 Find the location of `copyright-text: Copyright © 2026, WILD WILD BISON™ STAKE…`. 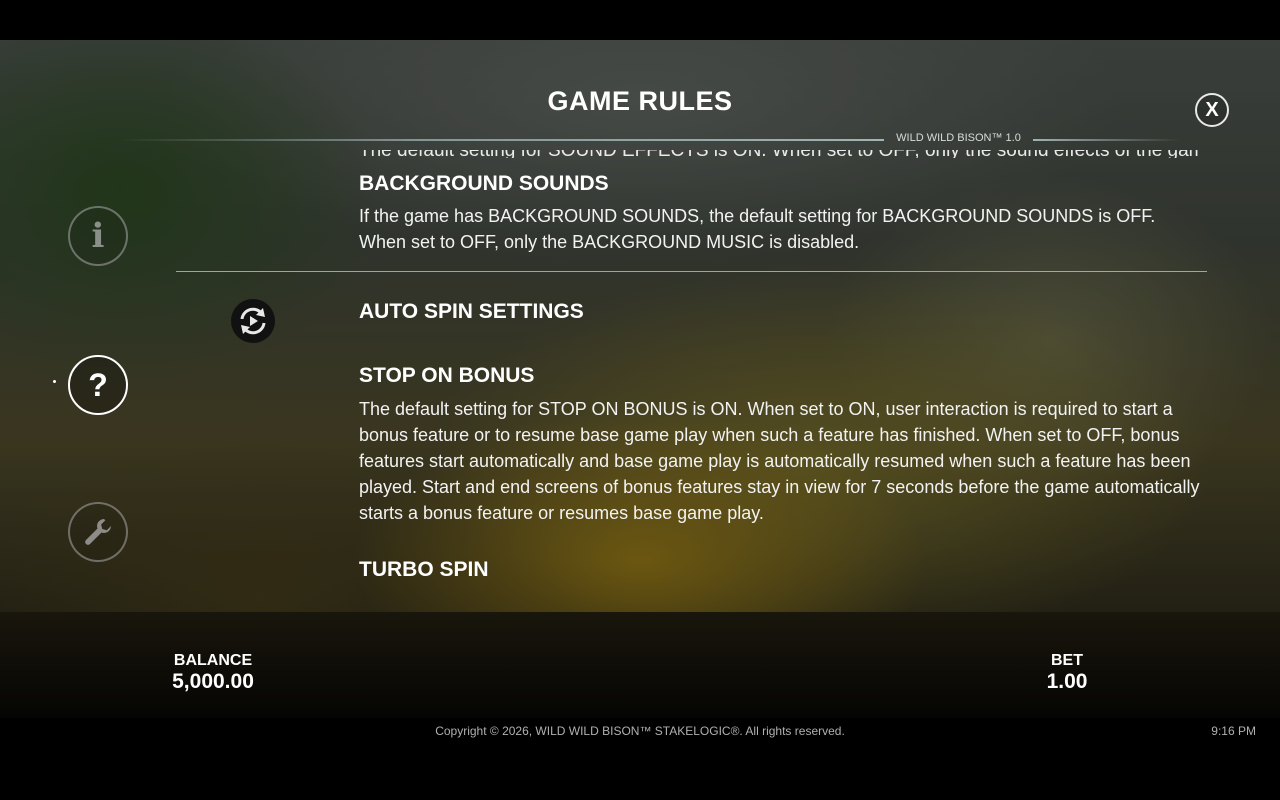

copyright-text: Copyright © 2026, WILD WILD BISON™ STAKE… is located at coordinates (640, 731).